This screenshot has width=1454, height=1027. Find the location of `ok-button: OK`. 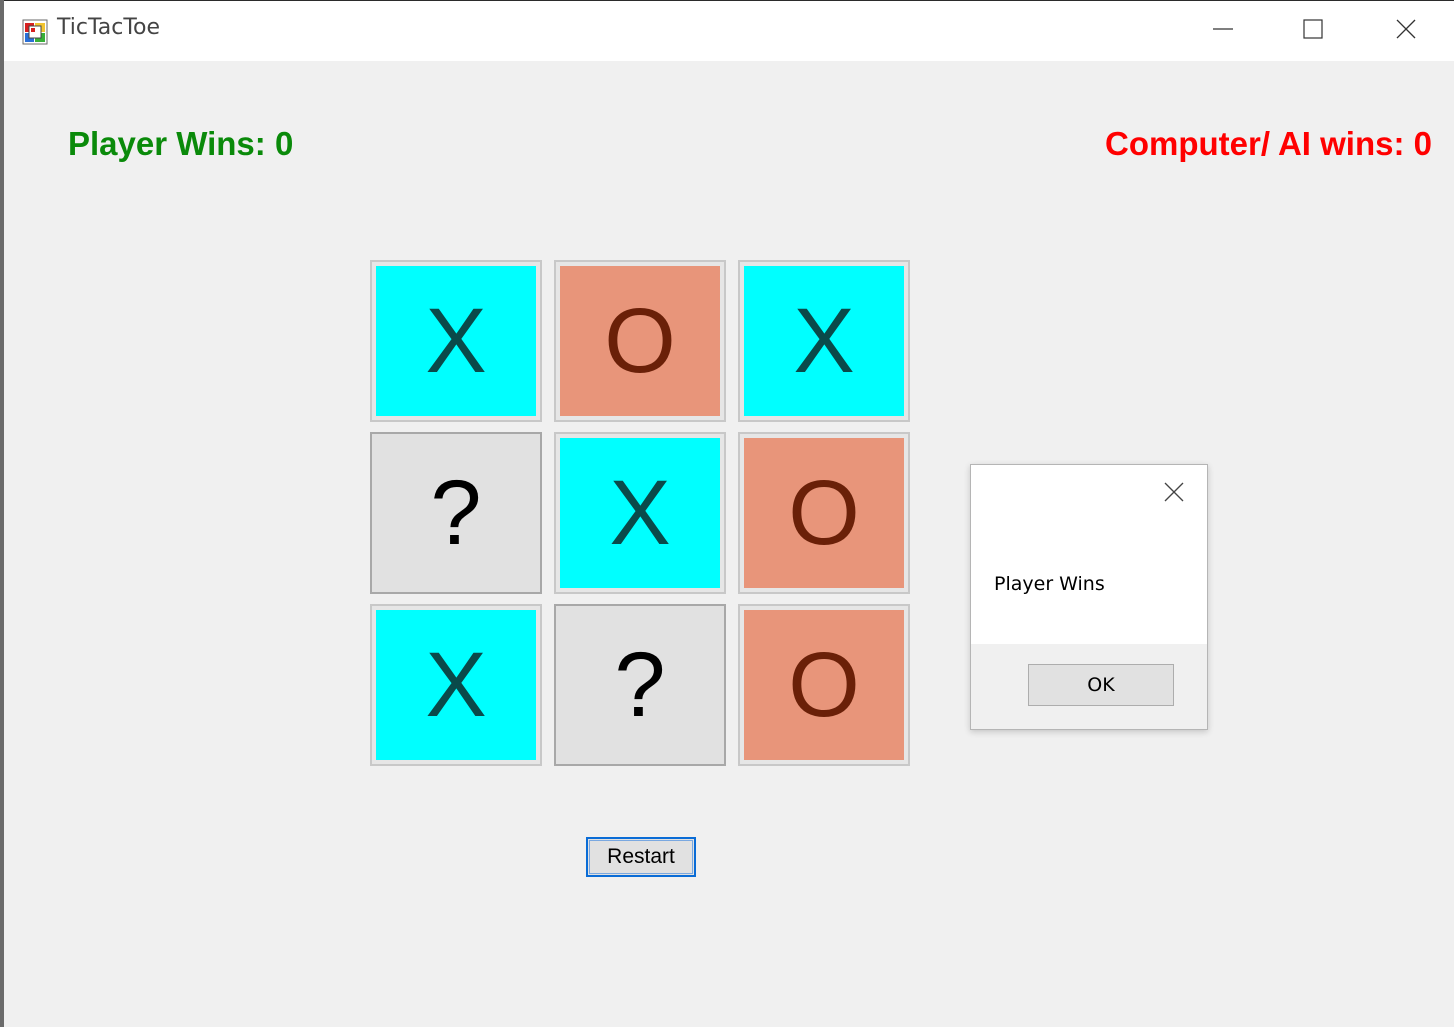

ok-button: OK is located at coordinates (1101, 685).